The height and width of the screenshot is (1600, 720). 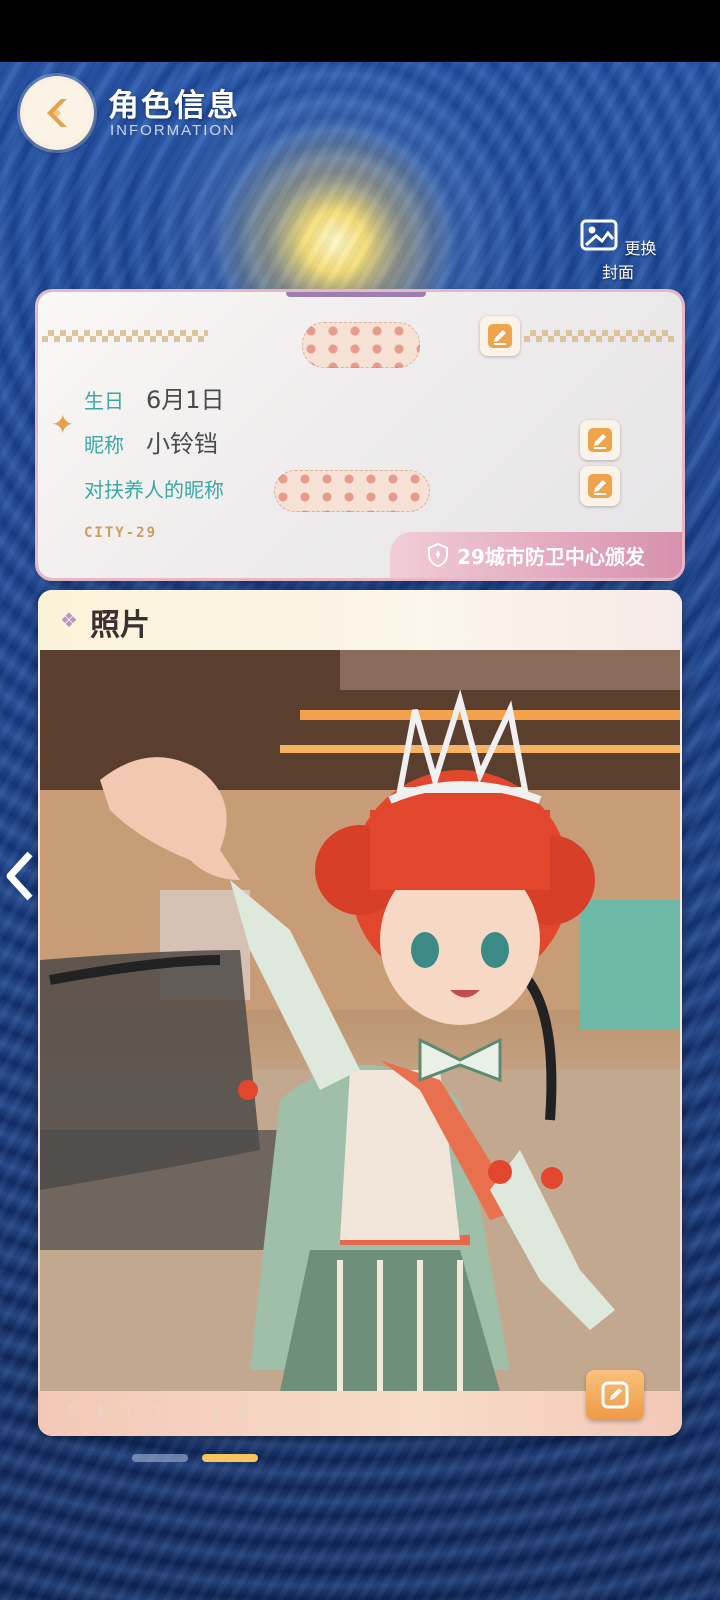 What do you see at coordinates (168, 1411) in the screenshot?
I see `photo-city-code: CITY-29` at bounding box center [168, 1411].